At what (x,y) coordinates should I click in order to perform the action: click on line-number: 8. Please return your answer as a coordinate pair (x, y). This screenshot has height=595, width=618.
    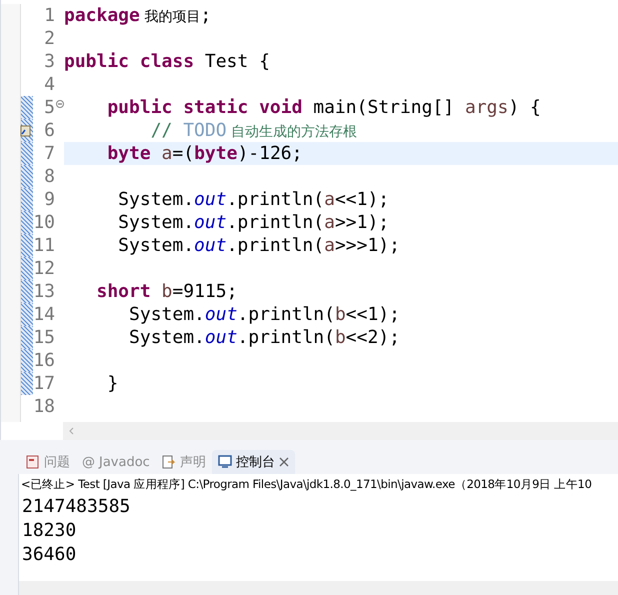
    Looking at the image, I should click on (49, 176).